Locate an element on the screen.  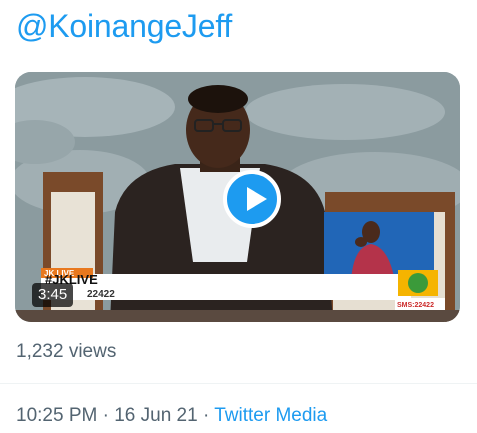
tweet-metadata: 10:25 PM · 16 Jun 21 · Twitter Media is located at coordinates (171, 416).